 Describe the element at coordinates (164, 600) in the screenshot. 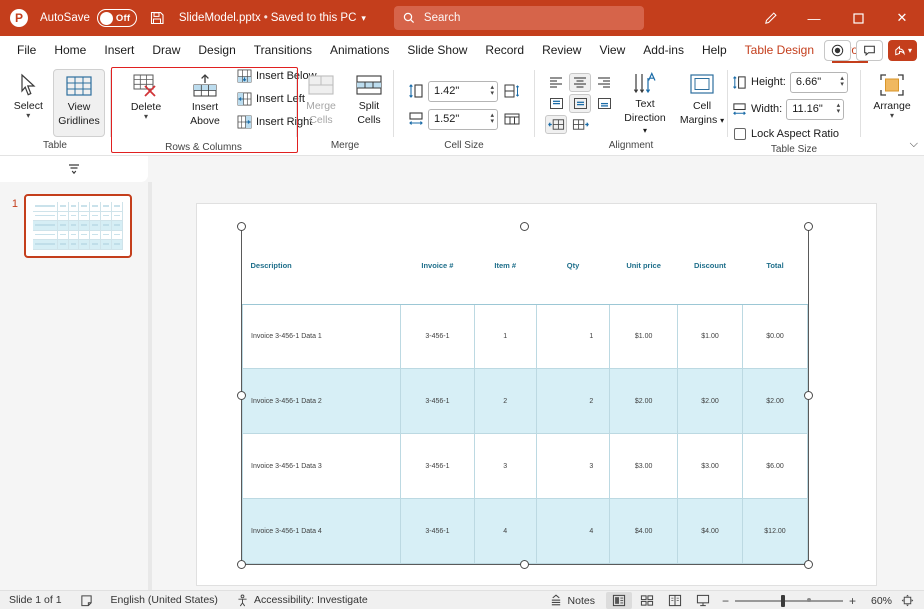

I see `language-indicator: English (United States)` at that location.